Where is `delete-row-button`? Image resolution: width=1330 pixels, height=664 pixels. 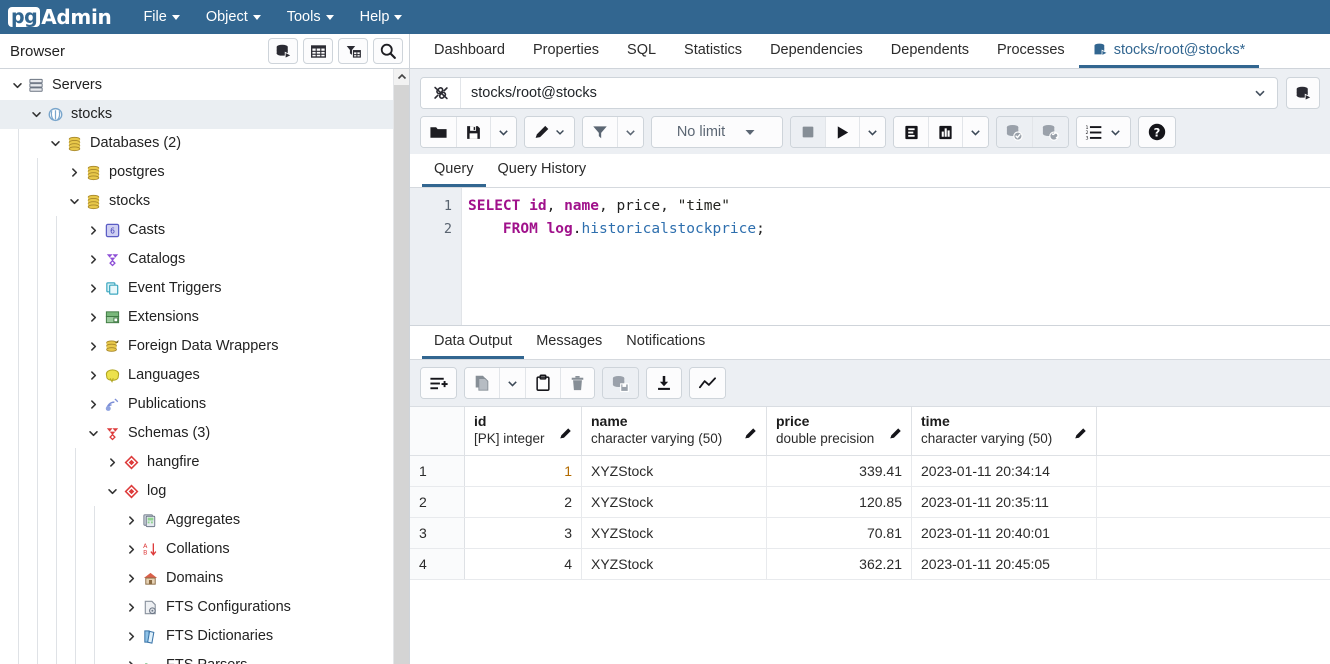
delete-row-button is located at coordinates (577, 383).